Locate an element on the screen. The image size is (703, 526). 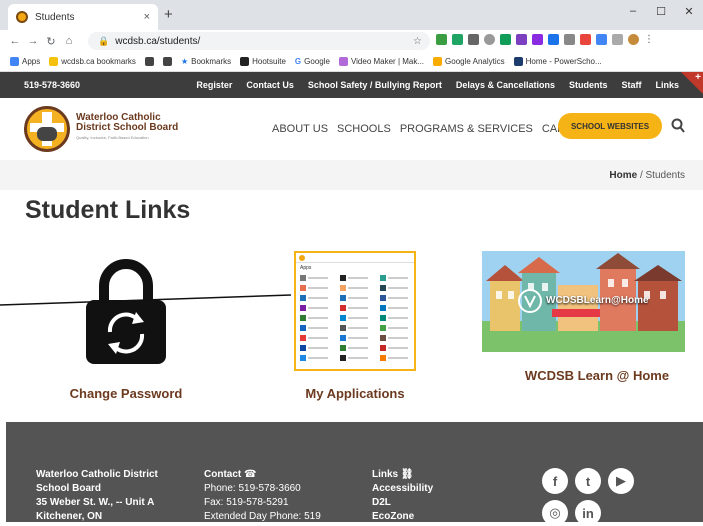
instagram-icon: ◎ is located at coordinates (555, 513).